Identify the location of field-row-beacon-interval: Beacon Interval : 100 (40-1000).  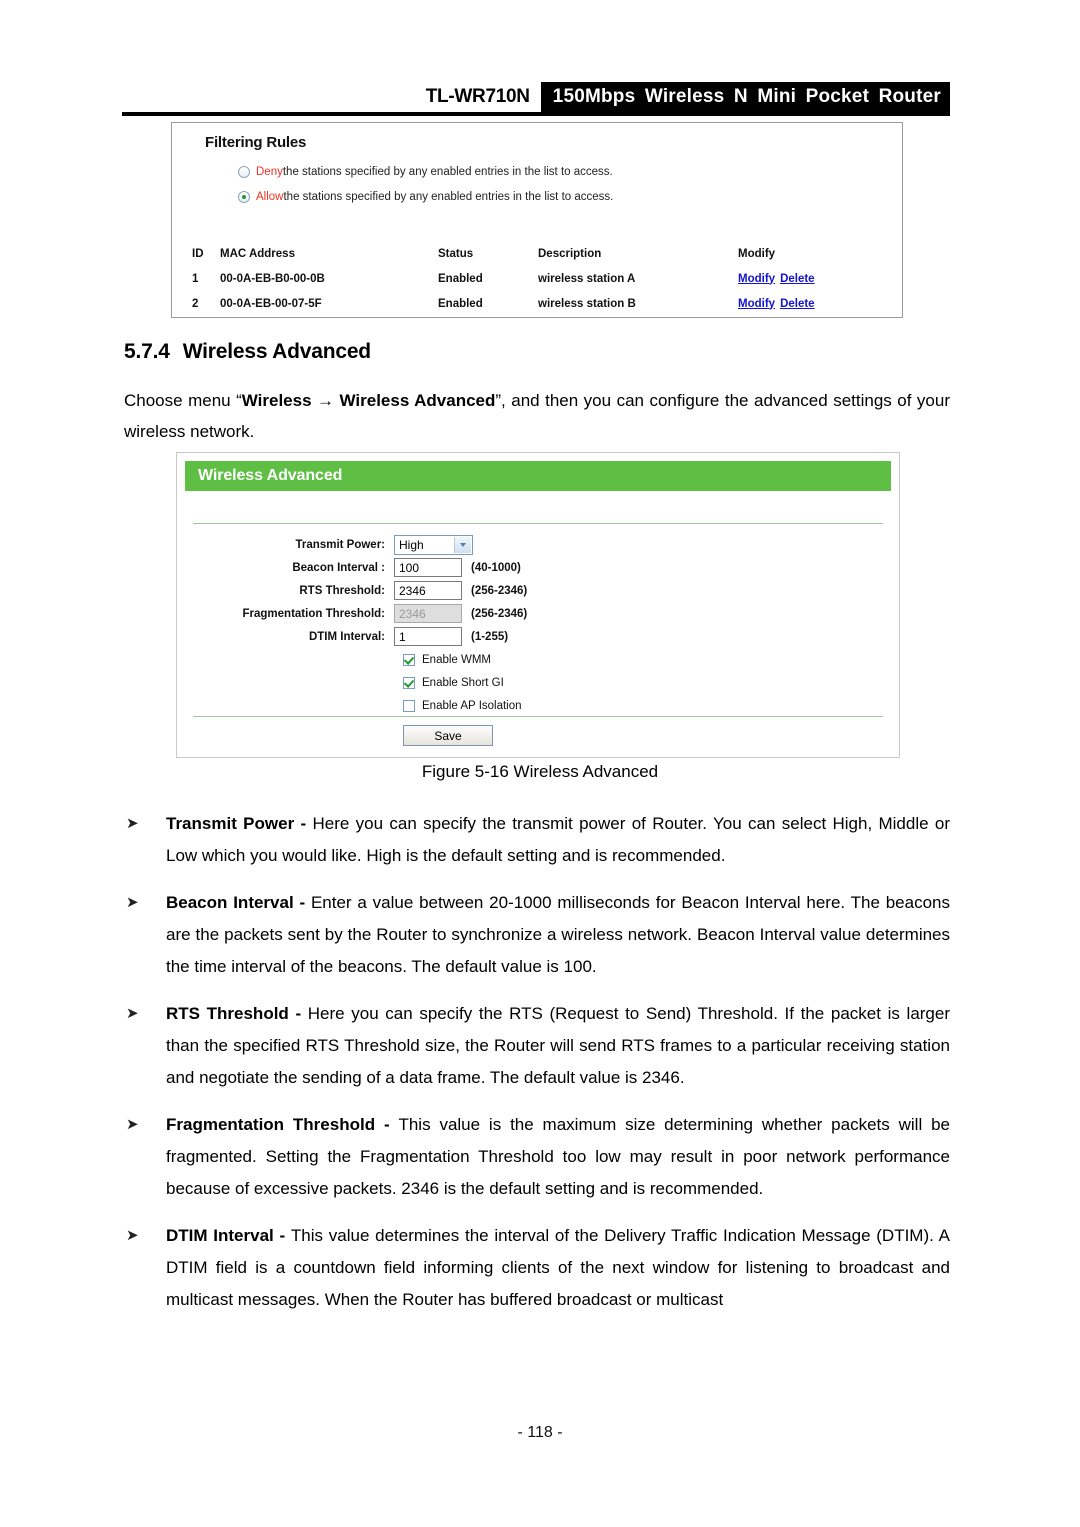
(538, 567).